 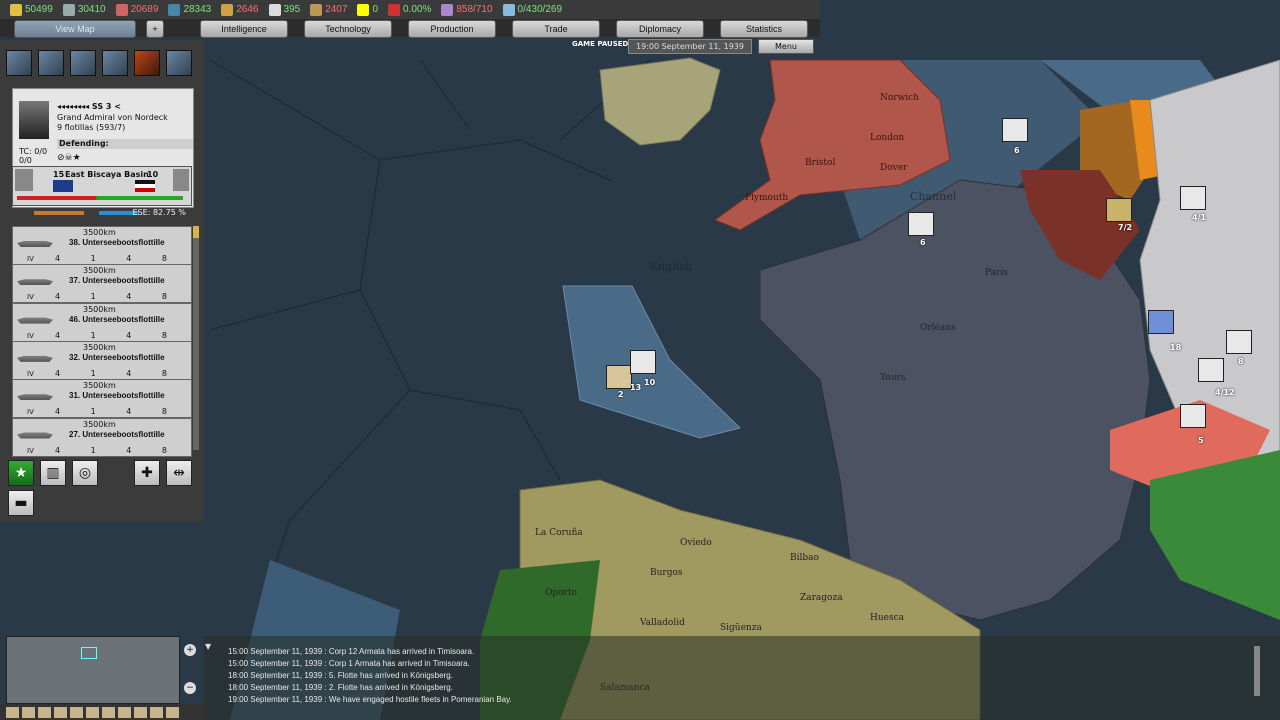 I want to click on resource-value: 858/710, so click(x=474, y=9).